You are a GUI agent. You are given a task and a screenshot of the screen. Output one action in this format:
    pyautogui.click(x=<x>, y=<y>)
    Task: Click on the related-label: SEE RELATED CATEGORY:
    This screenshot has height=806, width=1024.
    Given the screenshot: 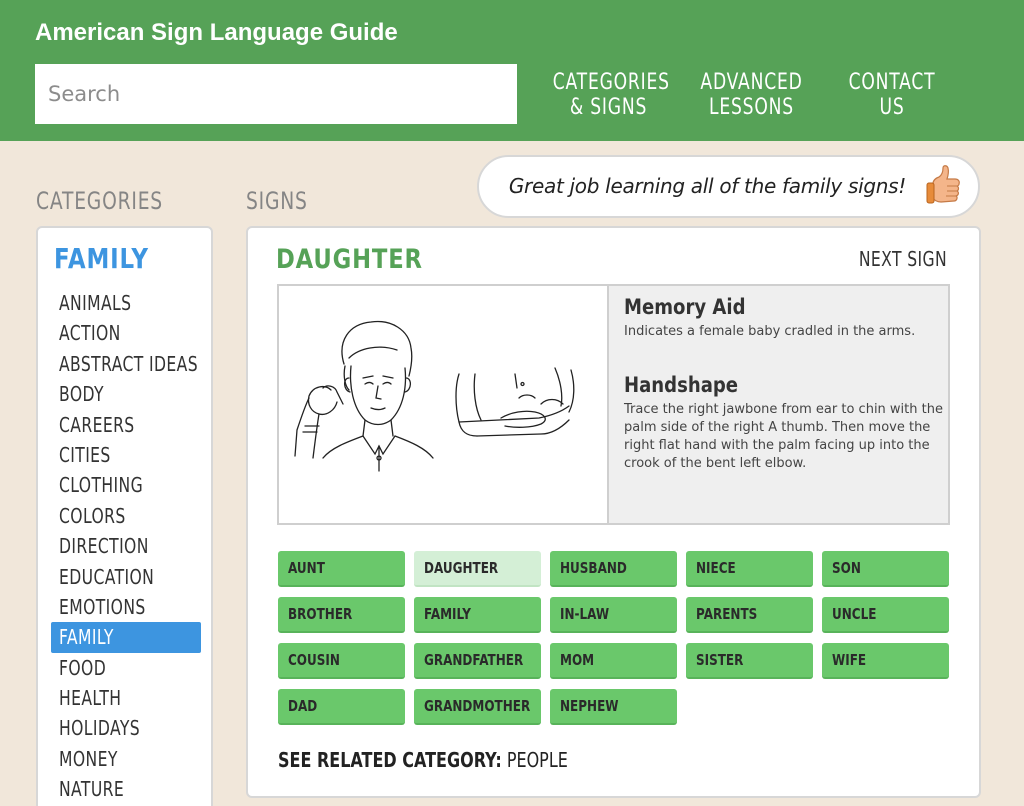 What is the action you would take?
    pyautogui.click(x=390, y=760)
    